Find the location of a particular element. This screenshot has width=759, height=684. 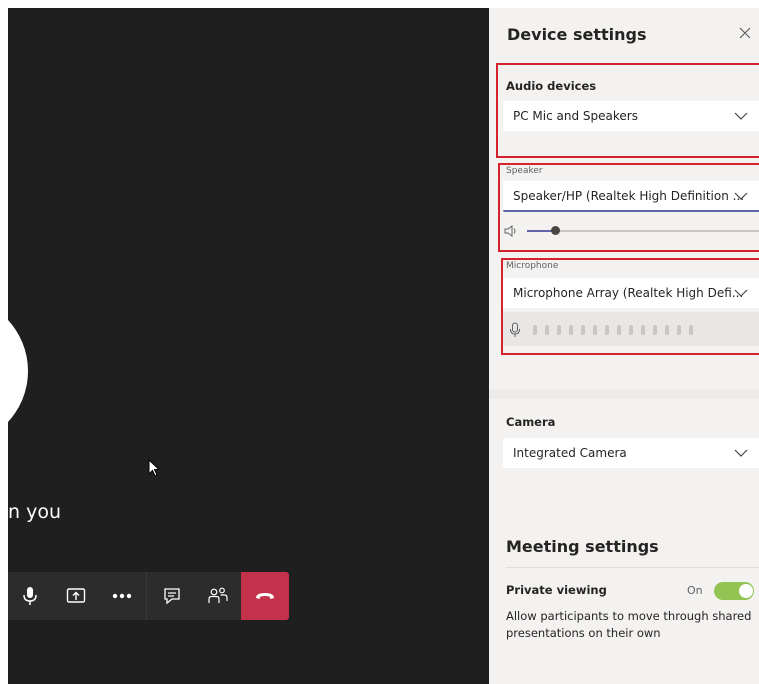

hangup-icon is located at coordinates (265, 596).